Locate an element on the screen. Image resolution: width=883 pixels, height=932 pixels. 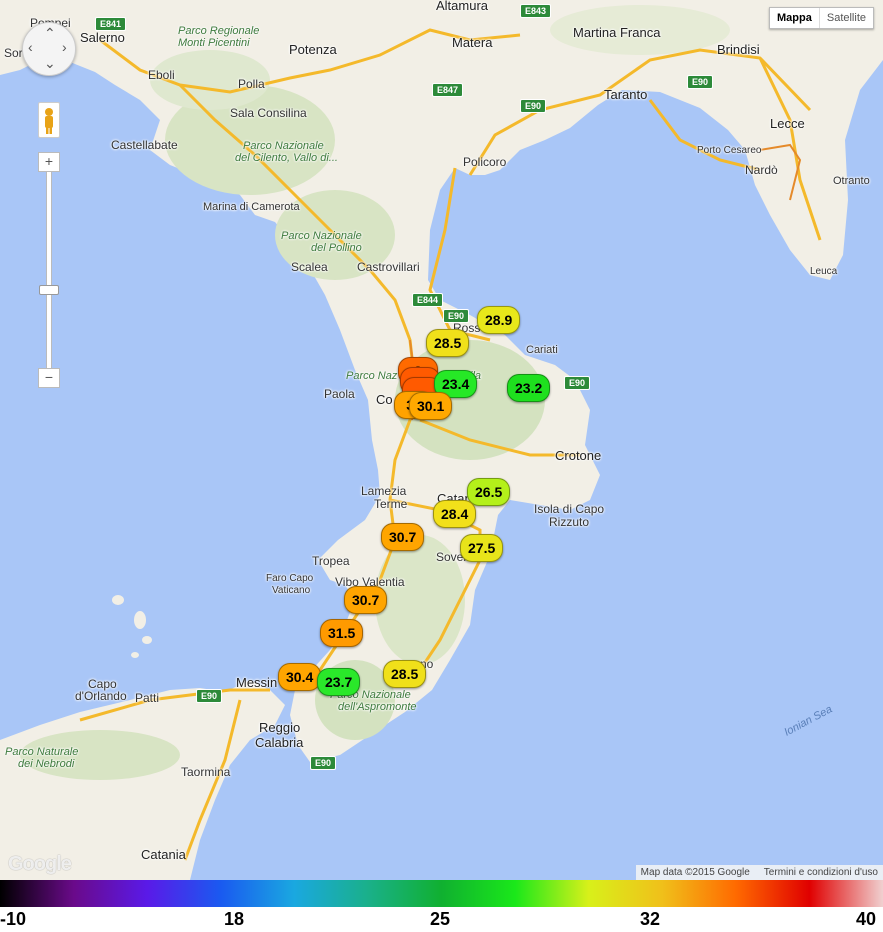
place-label: Sor is located at coordinates (13, 53).